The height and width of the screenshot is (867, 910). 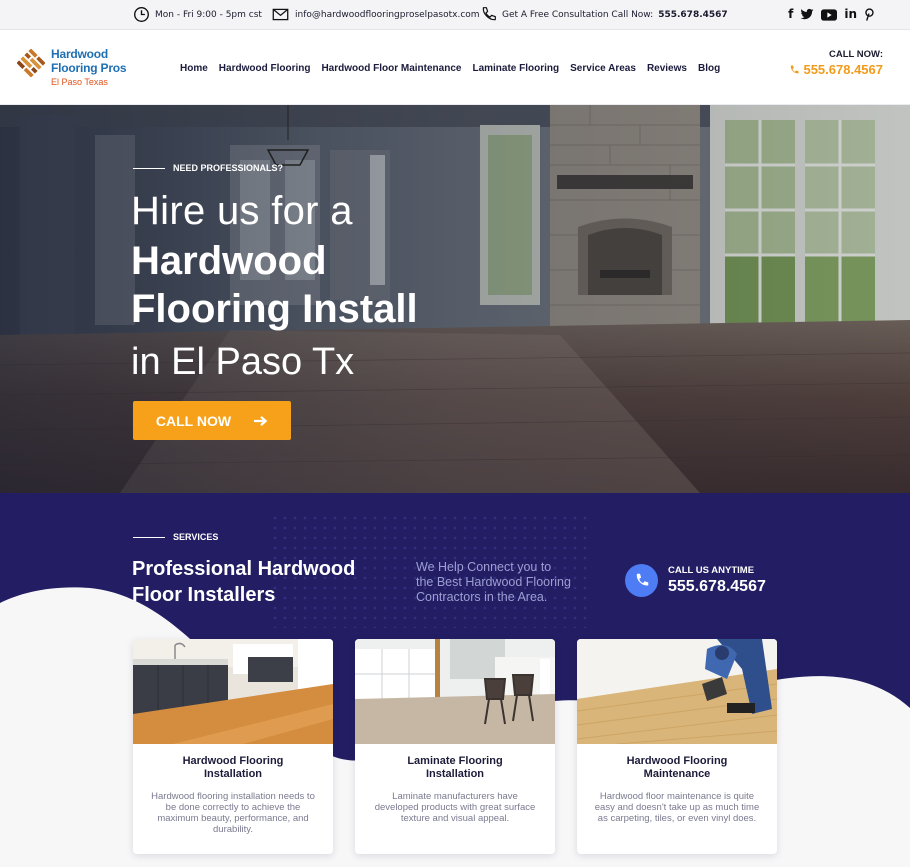 What do you see at coordinates (482, 597) in the screenshot?
I see `services-desc-line-3: Contractors in the Area.` at bounding box center [482, 597].